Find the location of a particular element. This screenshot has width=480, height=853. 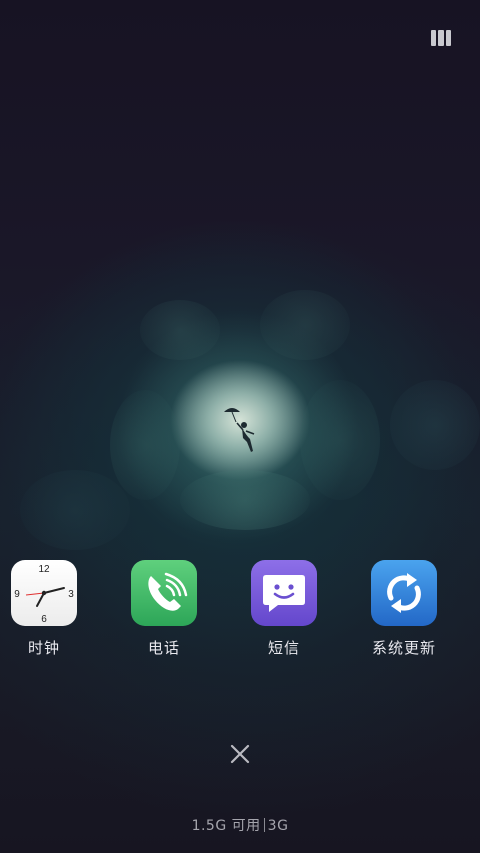

memory-total: 3G is located at coordinates (278, 826).